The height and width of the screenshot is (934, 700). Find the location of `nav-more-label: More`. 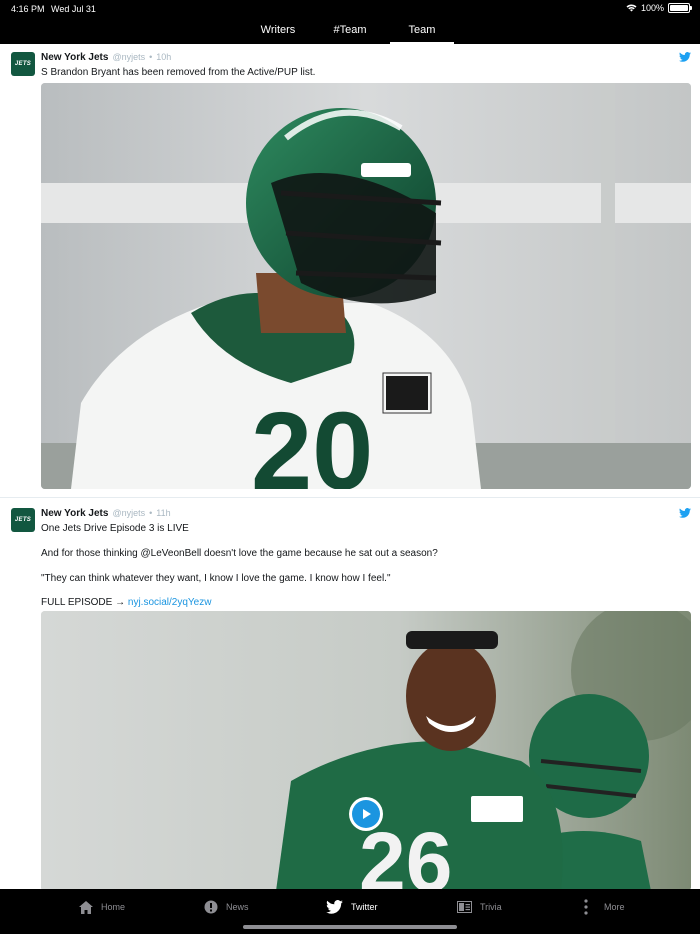

nav-more-label: More is located at coordinates (614, 907).